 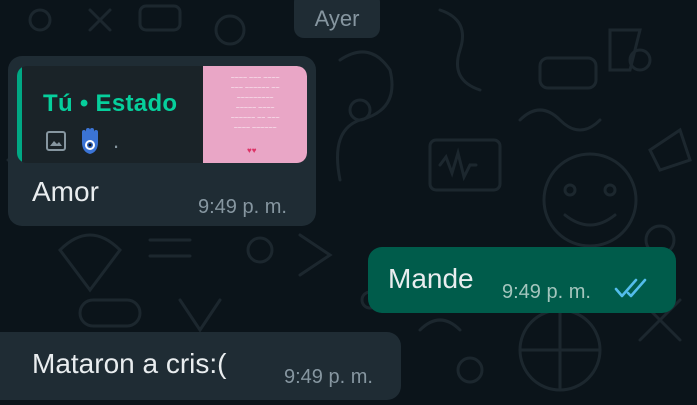 I want to click on quote-accent-bar, so click(x=19, y=114).